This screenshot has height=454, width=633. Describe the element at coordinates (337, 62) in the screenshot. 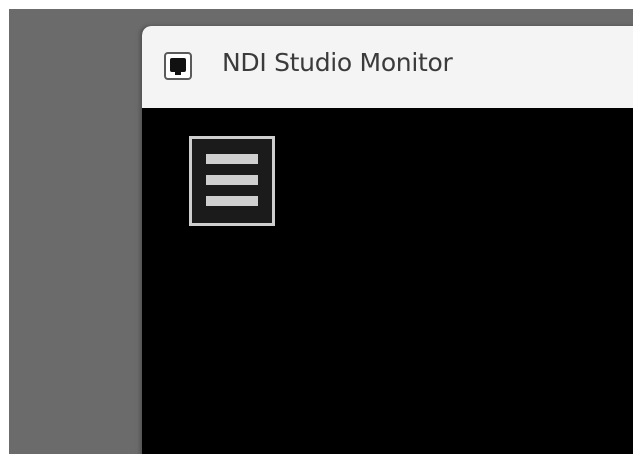

I see `window-title: NDI Studio Monitor` at that location.